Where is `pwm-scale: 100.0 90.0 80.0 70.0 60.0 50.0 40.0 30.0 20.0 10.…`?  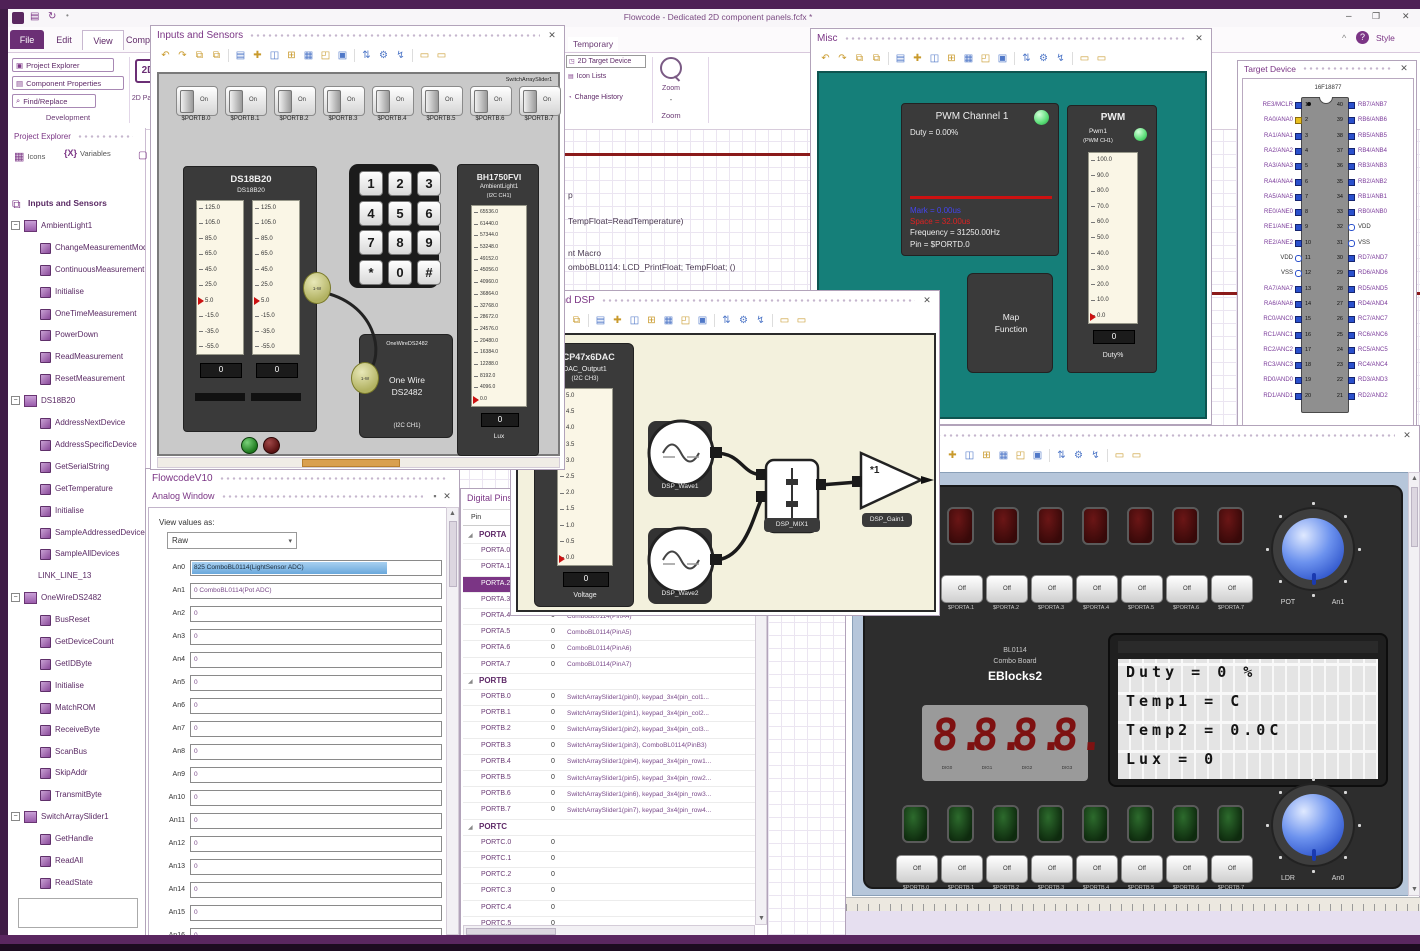 pwm-scale: 100.0 90.0 80.0 70.0 60.0 50.0 40.0 30.0 20.0 10.… is located at coordinates (1113, 238).